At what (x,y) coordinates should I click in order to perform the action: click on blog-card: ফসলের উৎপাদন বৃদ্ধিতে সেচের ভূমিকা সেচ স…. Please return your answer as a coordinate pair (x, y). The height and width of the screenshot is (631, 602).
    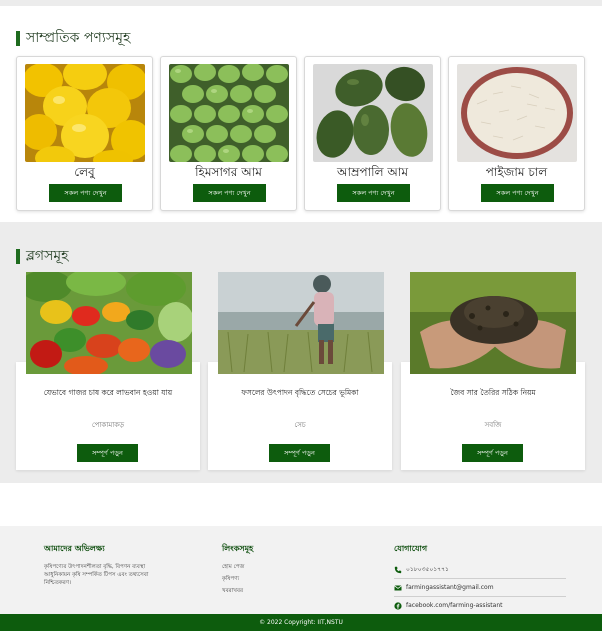
    Looking at the image, I should click on (300, 416).